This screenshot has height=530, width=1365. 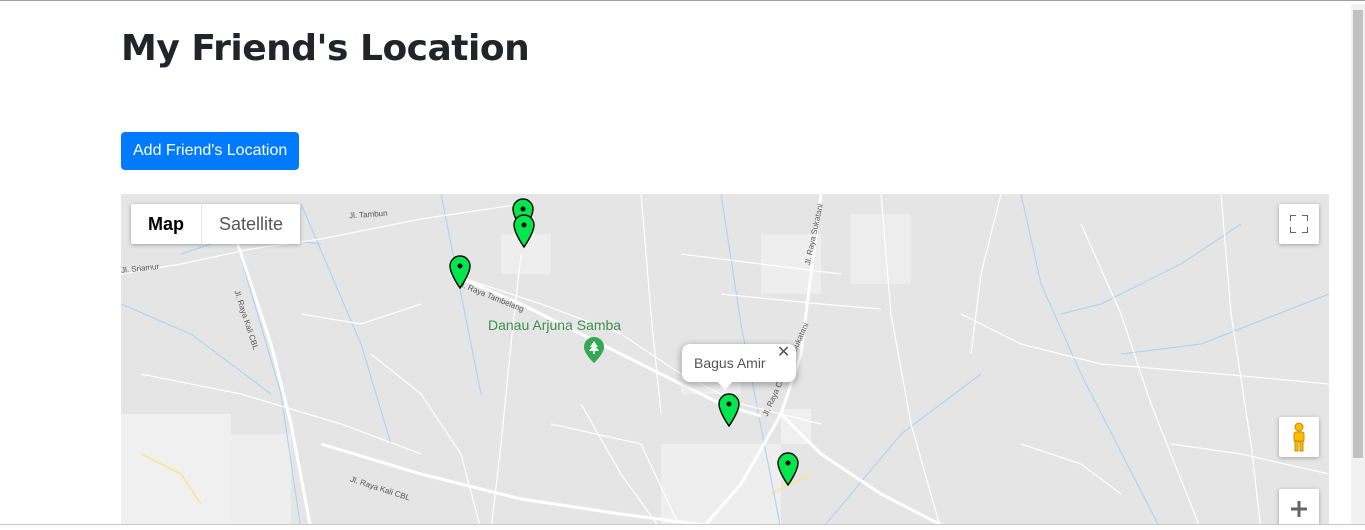 What do you see at coordinates (1358, 234) in the screenshot?
I see `scrollbar-thumb` at bounding box center [1358, 234].